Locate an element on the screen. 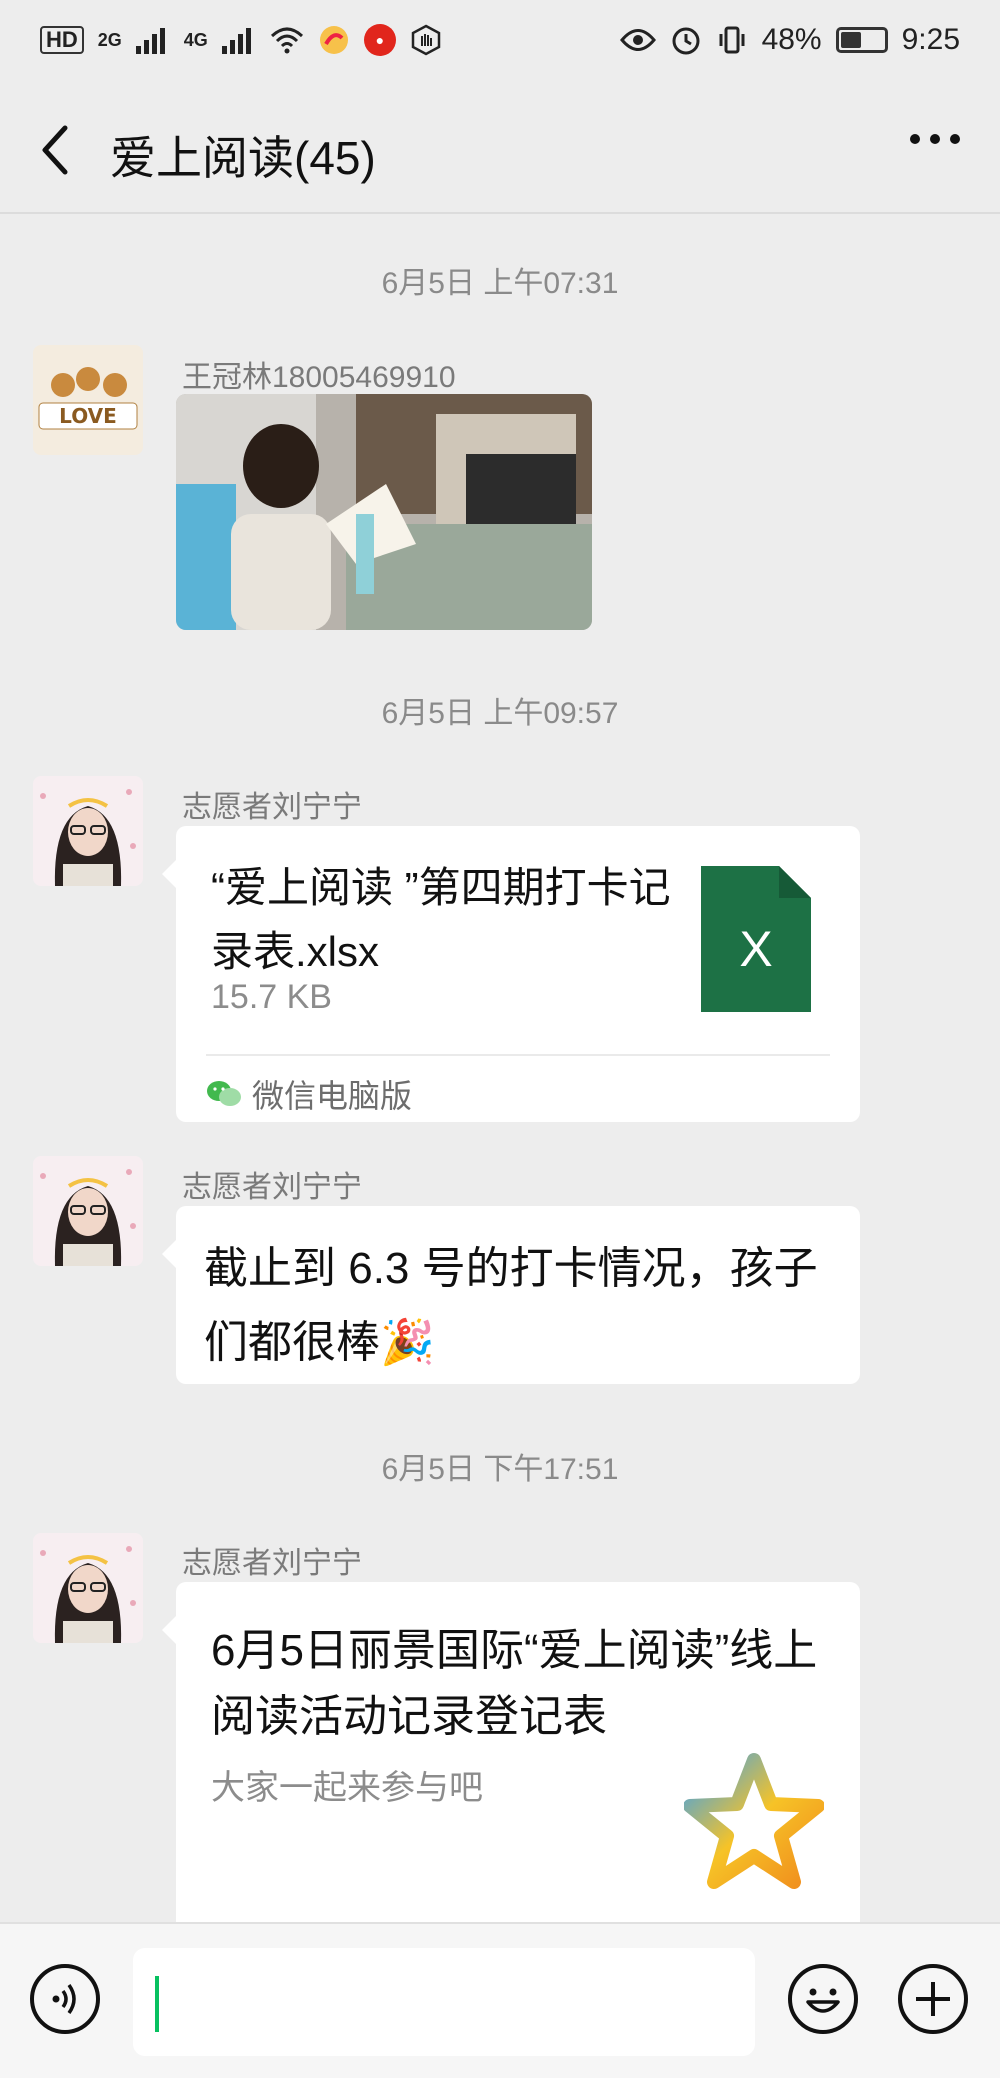 The height and width of the screenshot is (2078, 1000). plus-icon is located at coordinates (933, 1999).